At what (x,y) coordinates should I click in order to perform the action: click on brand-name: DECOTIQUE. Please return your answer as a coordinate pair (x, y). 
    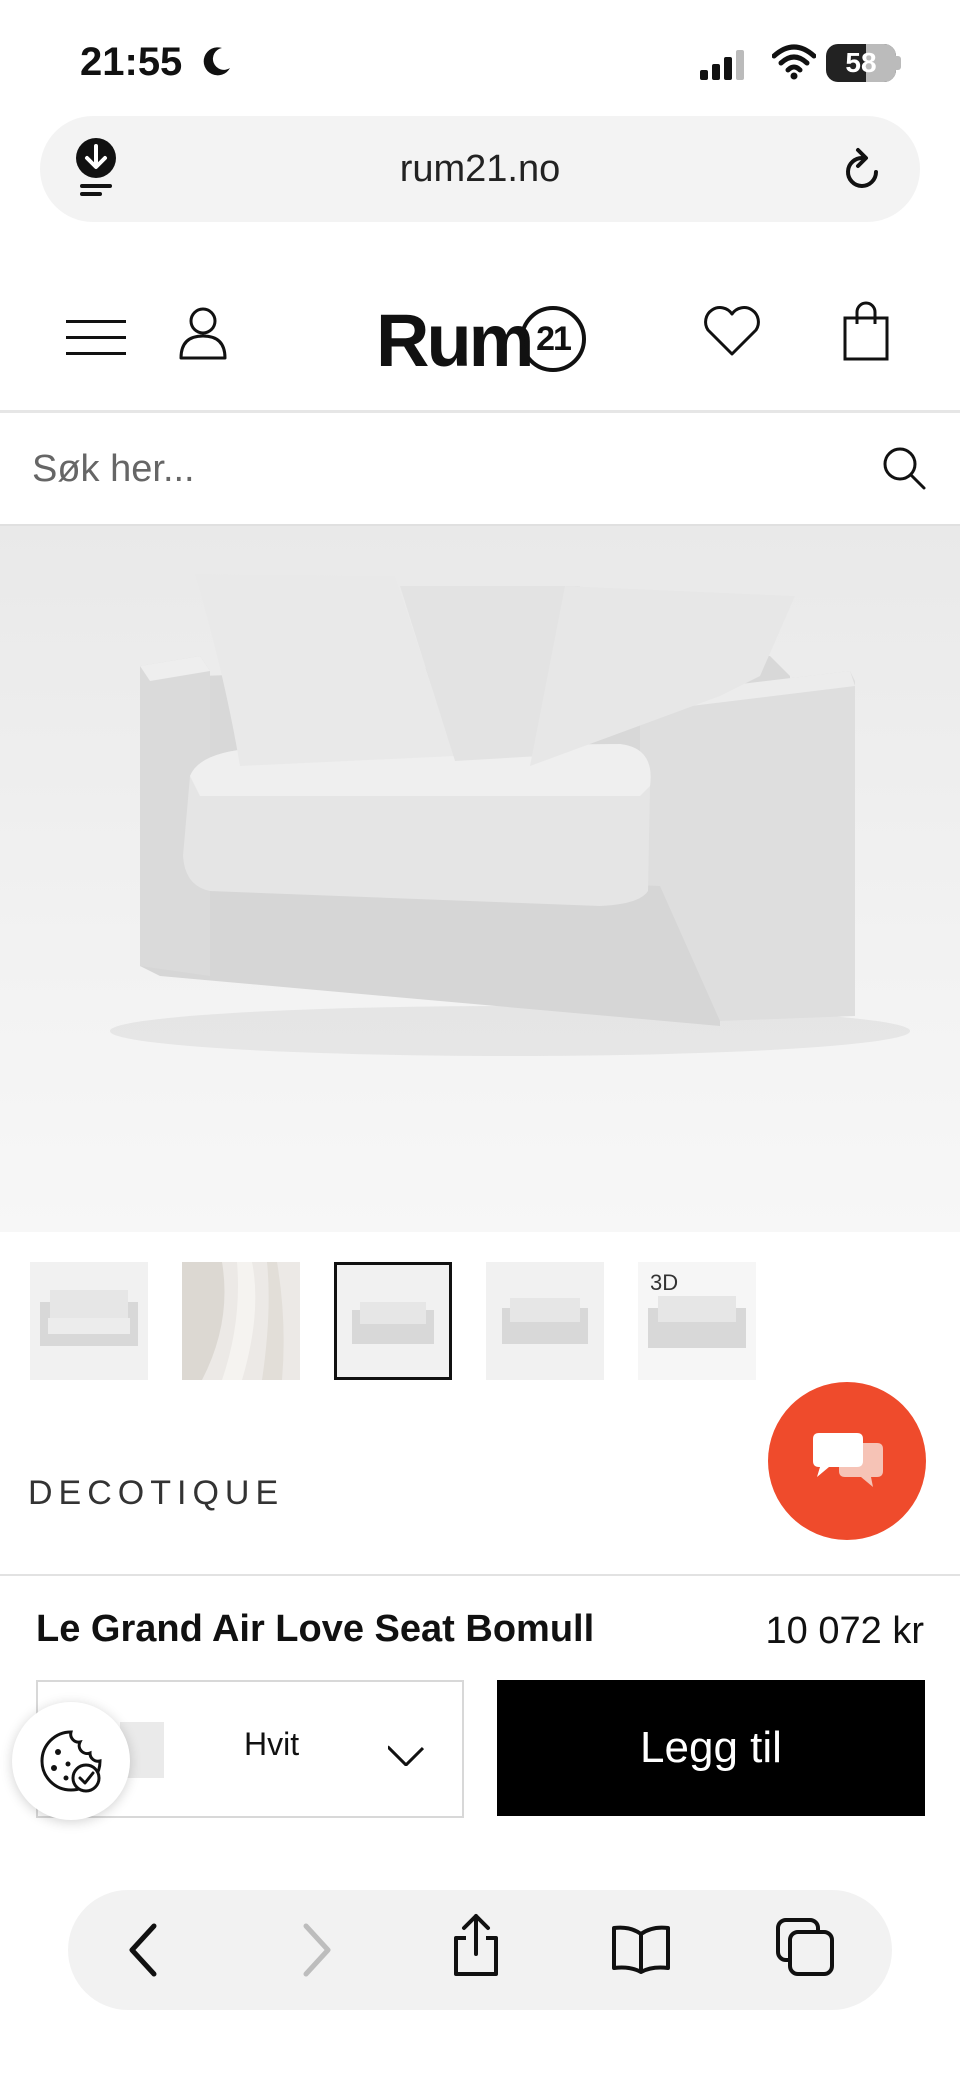
    Looking at the image, I should click on (156, 1493).